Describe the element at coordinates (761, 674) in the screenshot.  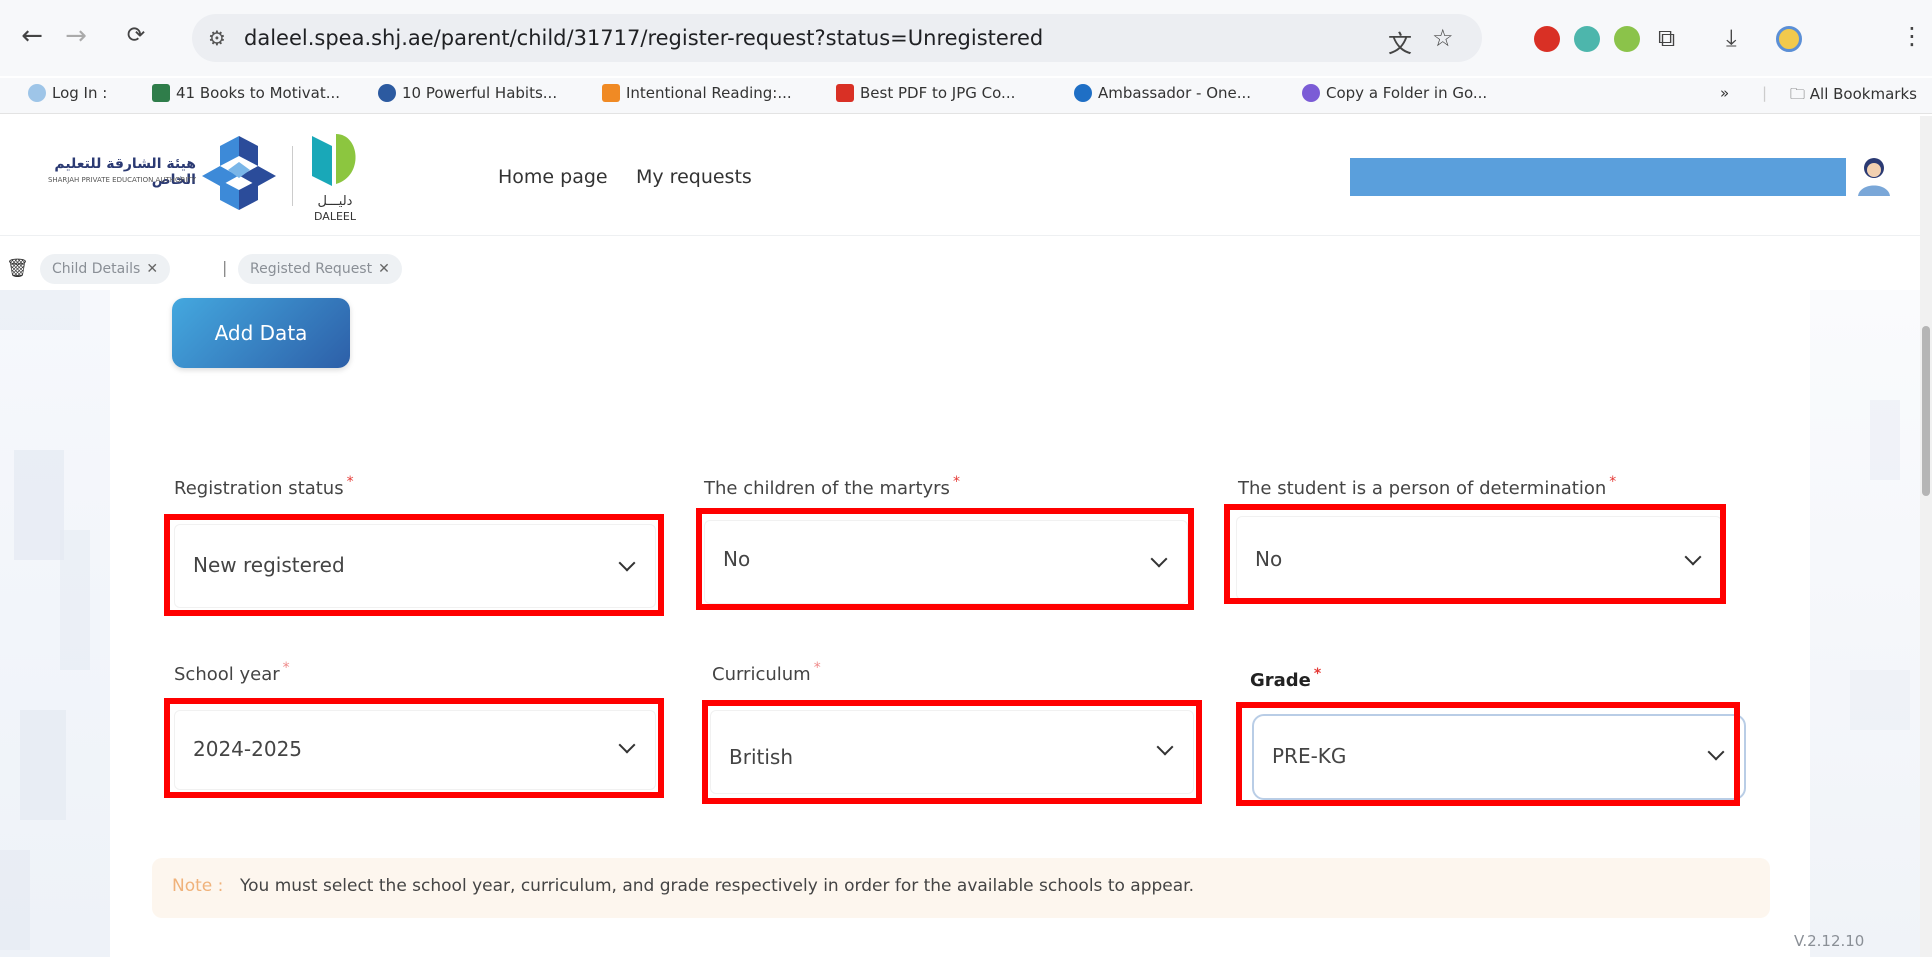
I see `label-text: Curriculum` at that location.